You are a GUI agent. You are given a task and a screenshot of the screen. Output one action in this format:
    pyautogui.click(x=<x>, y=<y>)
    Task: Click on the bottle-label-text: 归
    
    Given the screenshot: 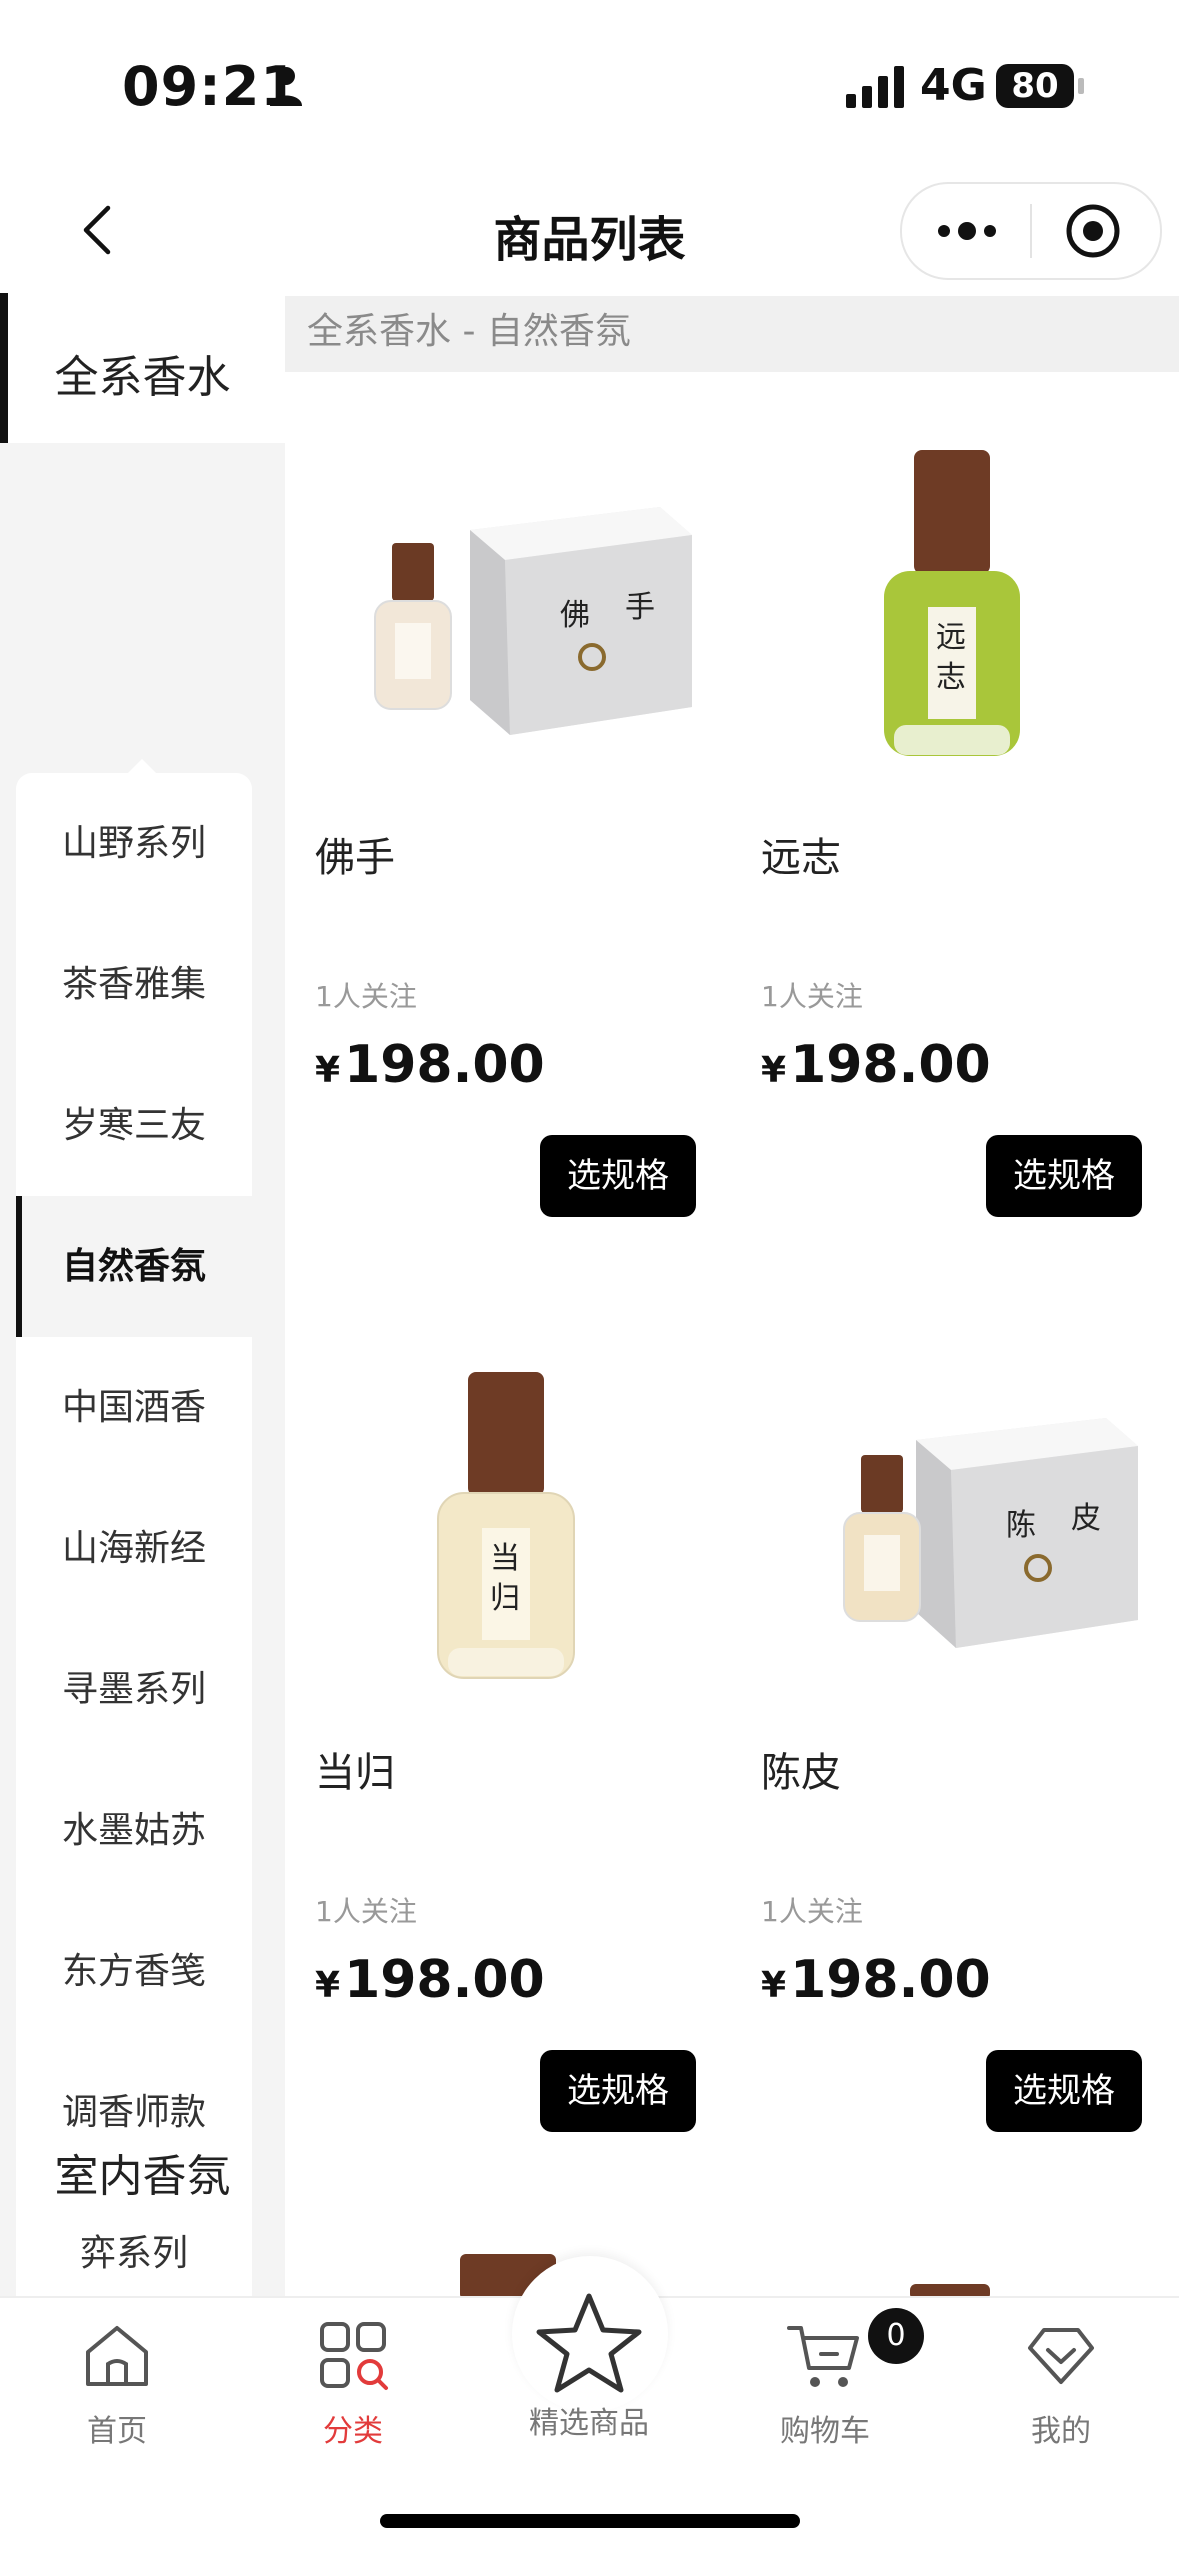 What is the action you would take?
    pyautogui.click(x=505, y=1598)
    